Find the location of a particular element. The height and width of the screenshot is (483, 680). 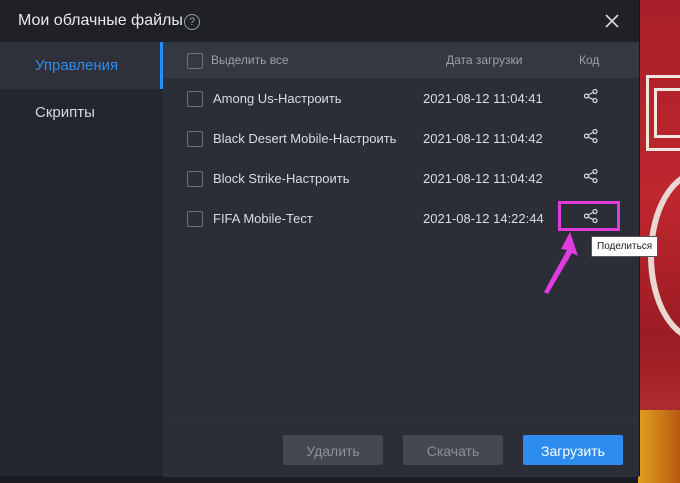

file-name: Block Strike-Настроить is located at coordinates (281, 178).